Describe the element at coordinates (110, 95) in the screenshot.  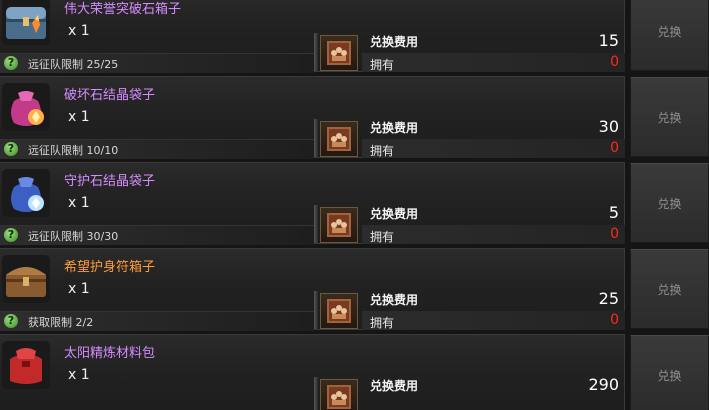
I see `item-name: 破坏石结晶袋子` at that location.